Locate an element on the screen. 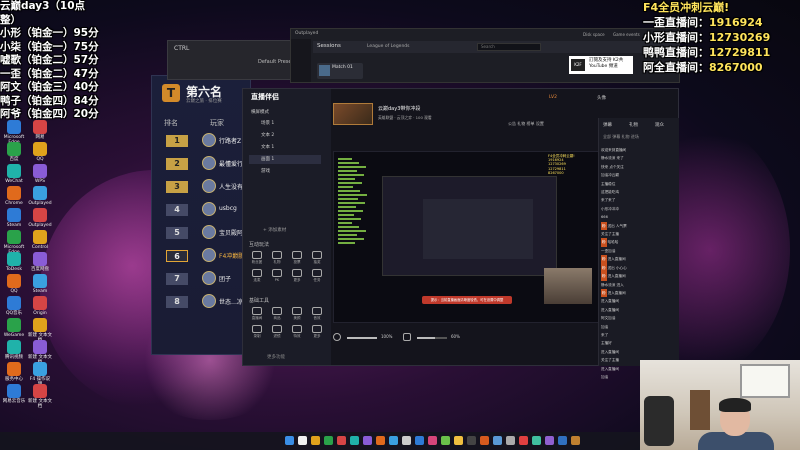  ranking-row: 7 团子 is located at coordinates (206, 279).